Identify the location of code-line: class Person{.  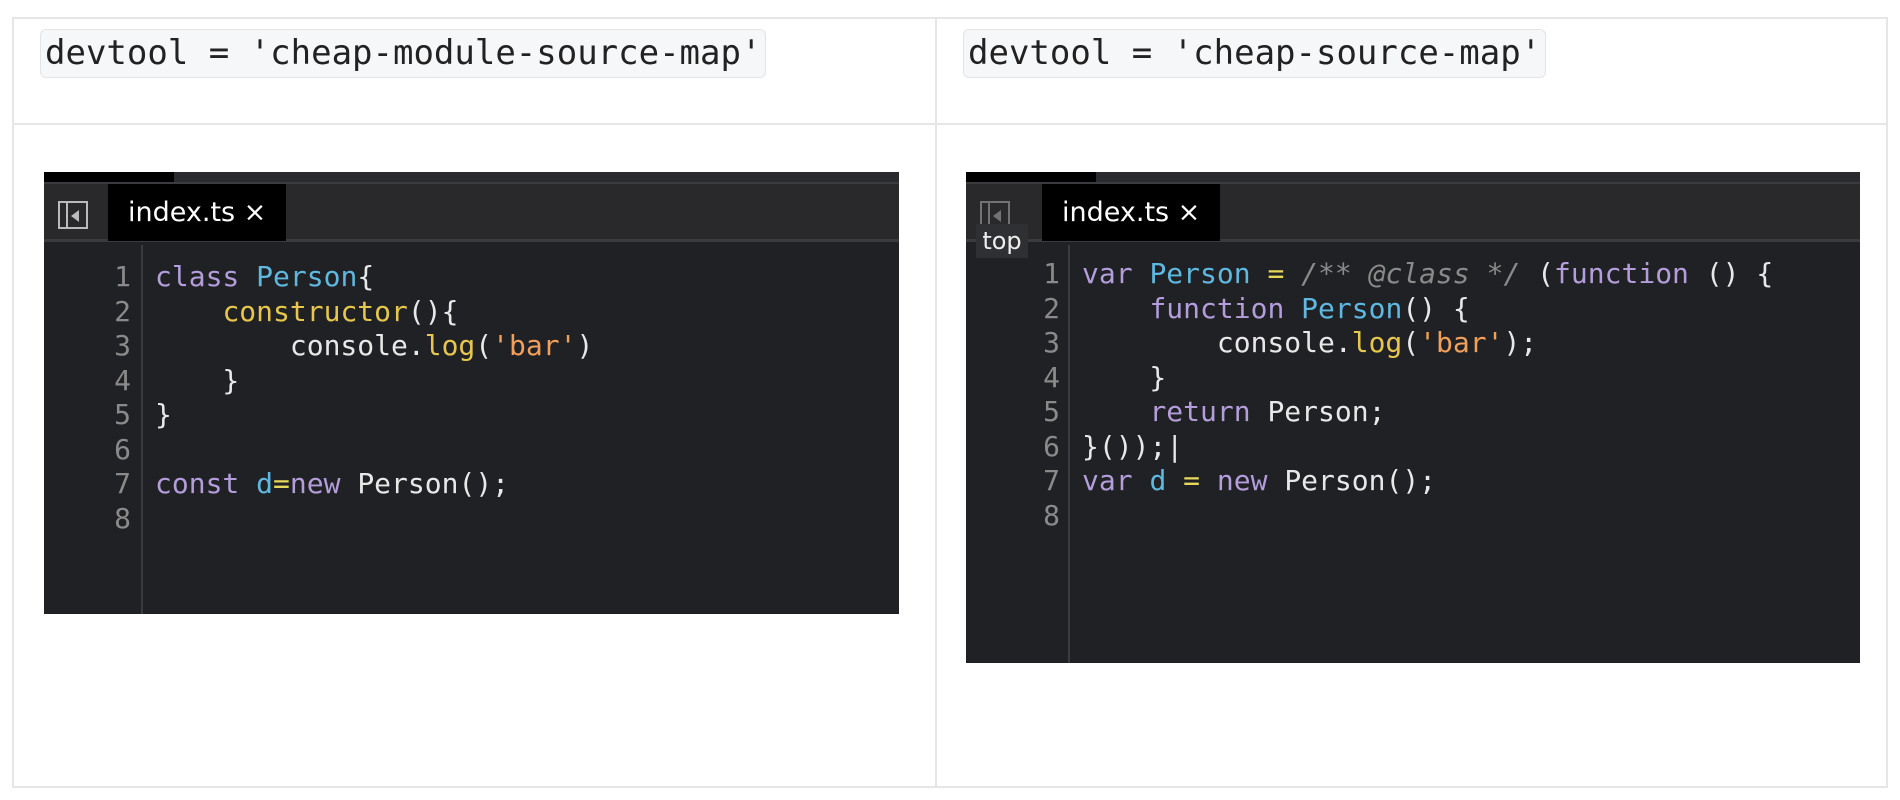
(374, 277).